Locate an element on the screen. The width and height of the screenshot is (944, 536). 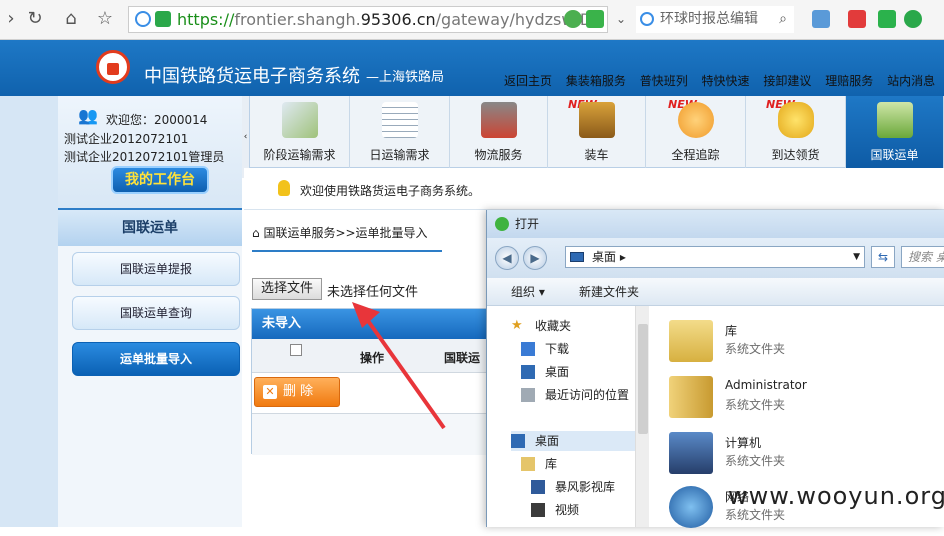
my-workbench-button: 我的工作台 is located at coordinates (160, 180).